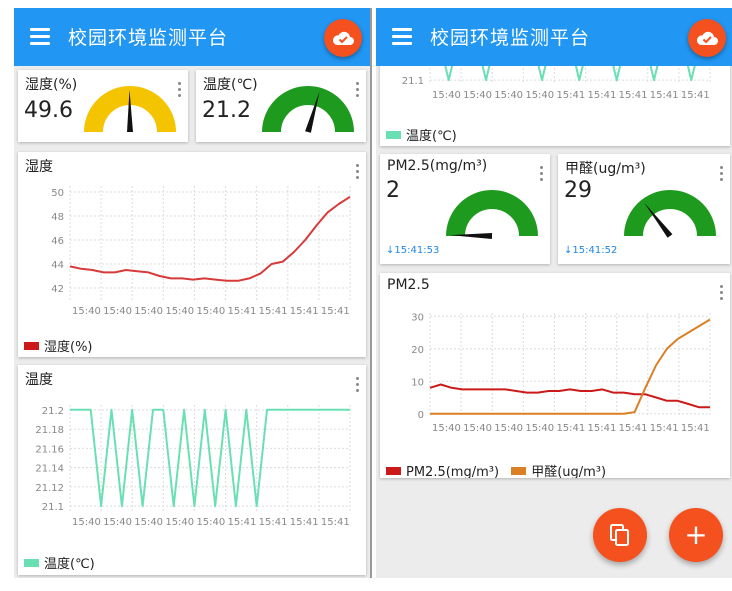 Image resolution: width=732 pixels, height=591 pixels. I want to click on temperature-gauge, so click(308, 109).